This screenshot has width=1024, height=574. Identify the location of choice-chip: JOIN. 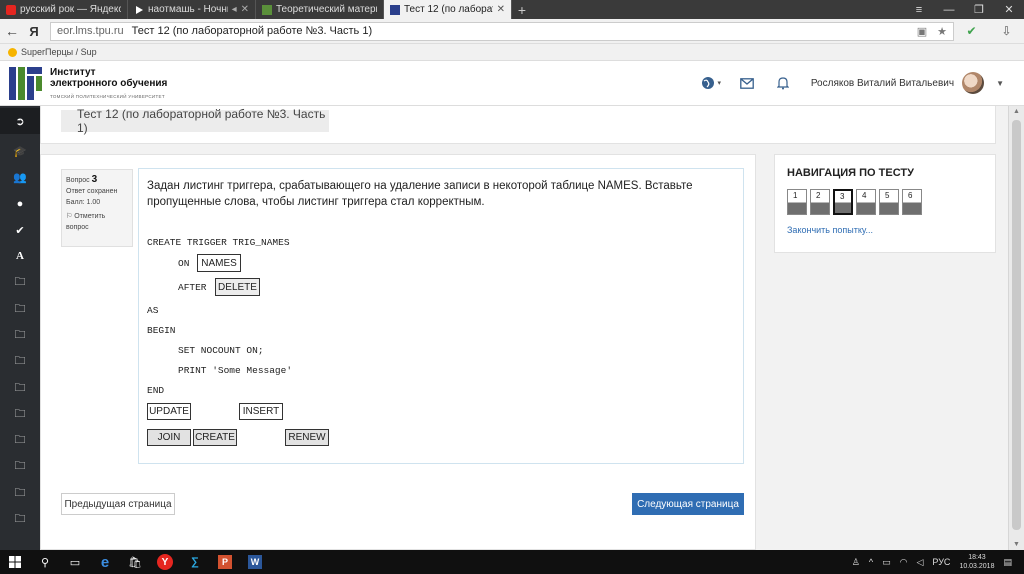
(169, 437).